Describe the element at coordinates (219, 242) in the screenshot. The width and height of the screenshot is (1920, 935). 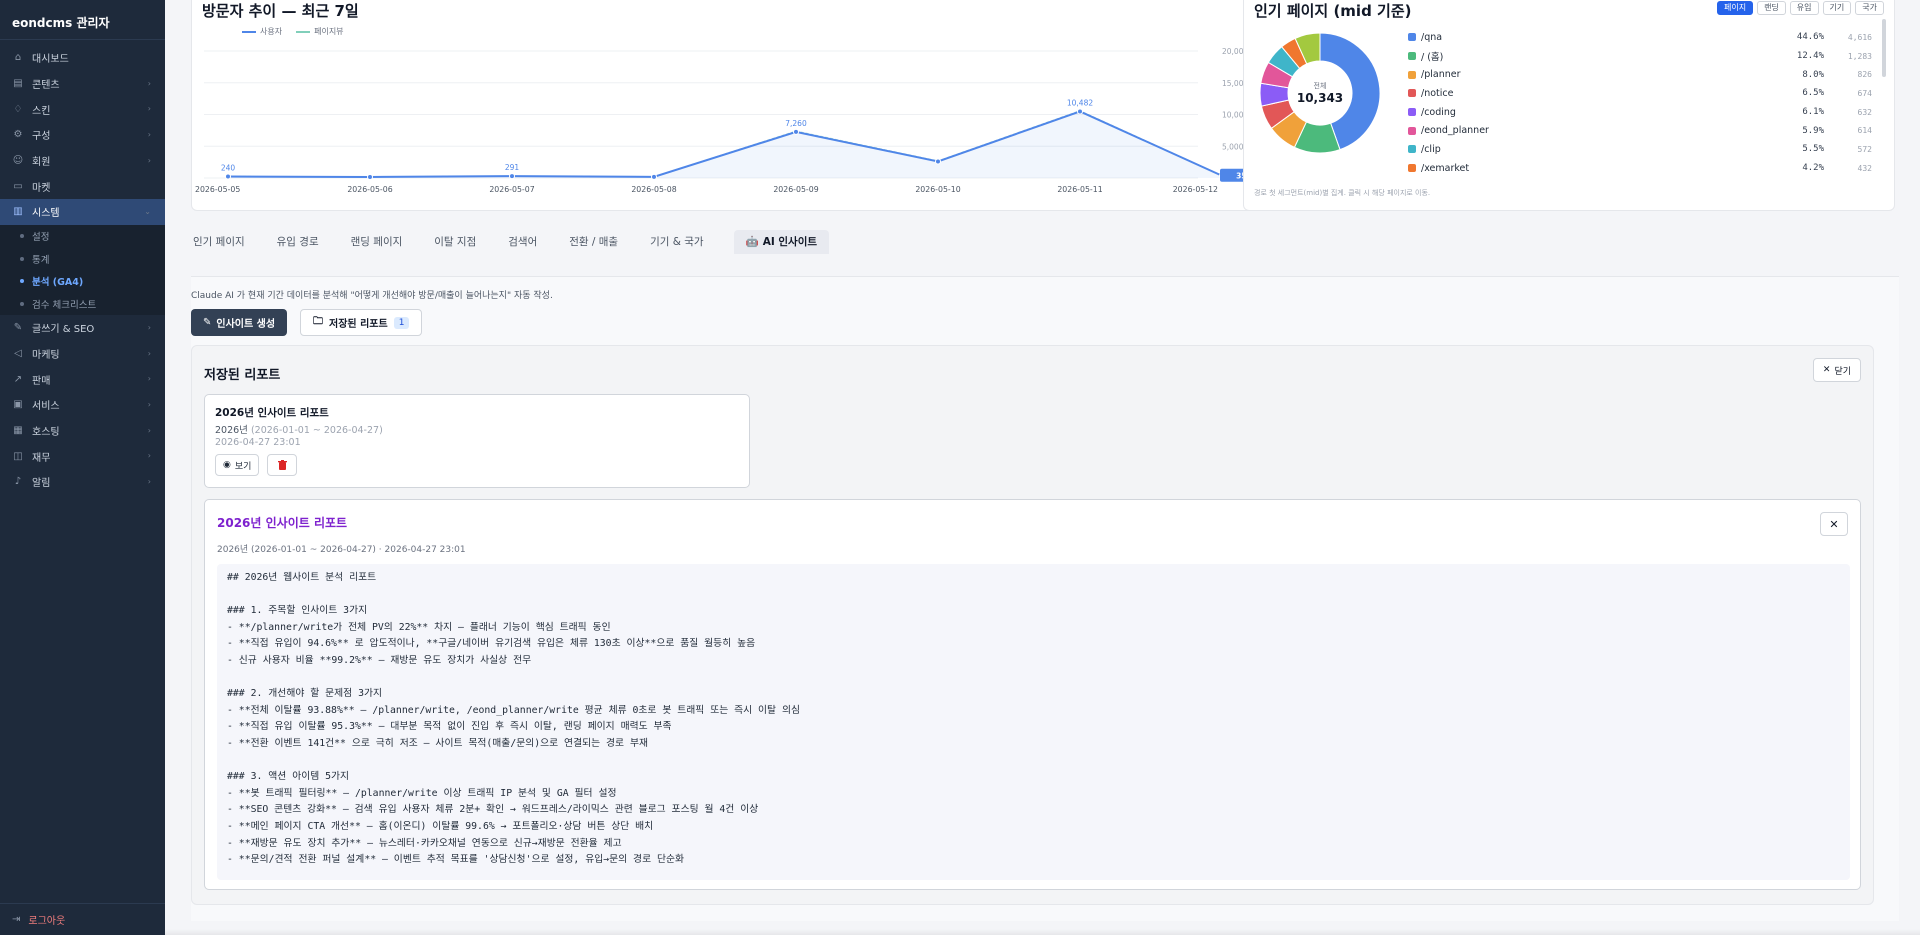
I see `tab-item: 인기 페이지` at that location.